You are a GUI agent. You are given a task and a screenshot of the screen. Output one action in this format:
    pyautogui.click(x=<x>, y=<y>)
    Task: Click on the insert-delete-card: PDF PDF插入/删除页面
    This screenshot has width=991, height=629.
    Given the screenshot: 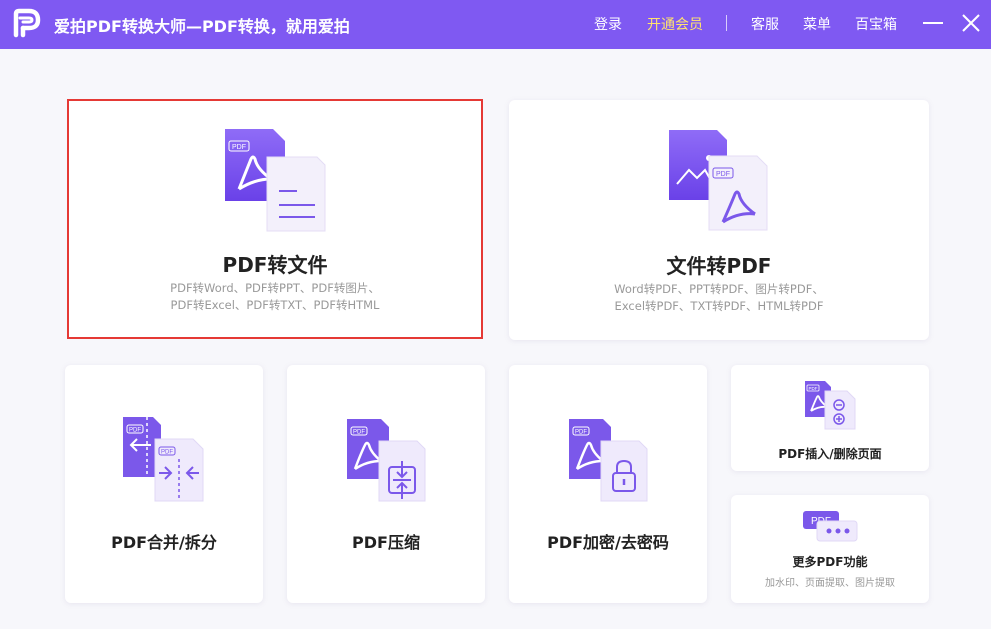 What is the action you would take?
    pyautogui.click(x=830, y=418)
    